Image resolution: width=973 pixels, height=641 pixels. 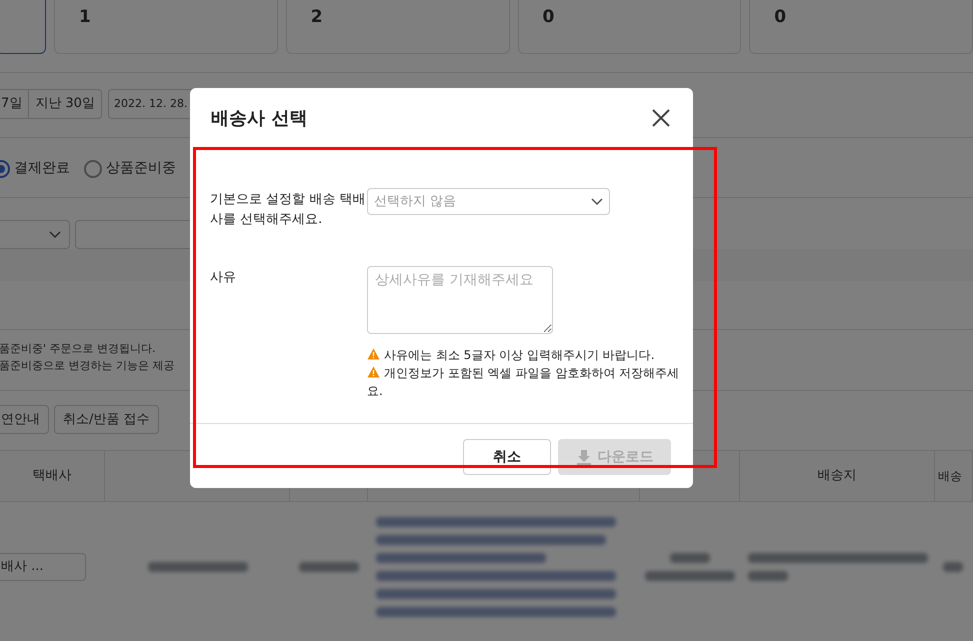 What do you see at coordinates (23, 27) in the screenshot?
I see `summary-card` at bounding box center [23, 27].